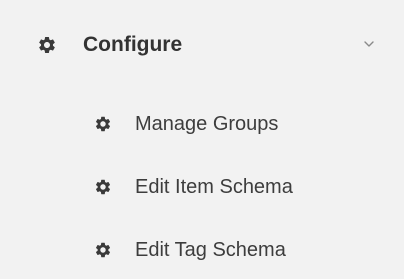 The height and width of the screenshot is (279, 404). Describe the element at coordinates (369, 44) in the screenshot. I see `chevron-down-icon` at that location.